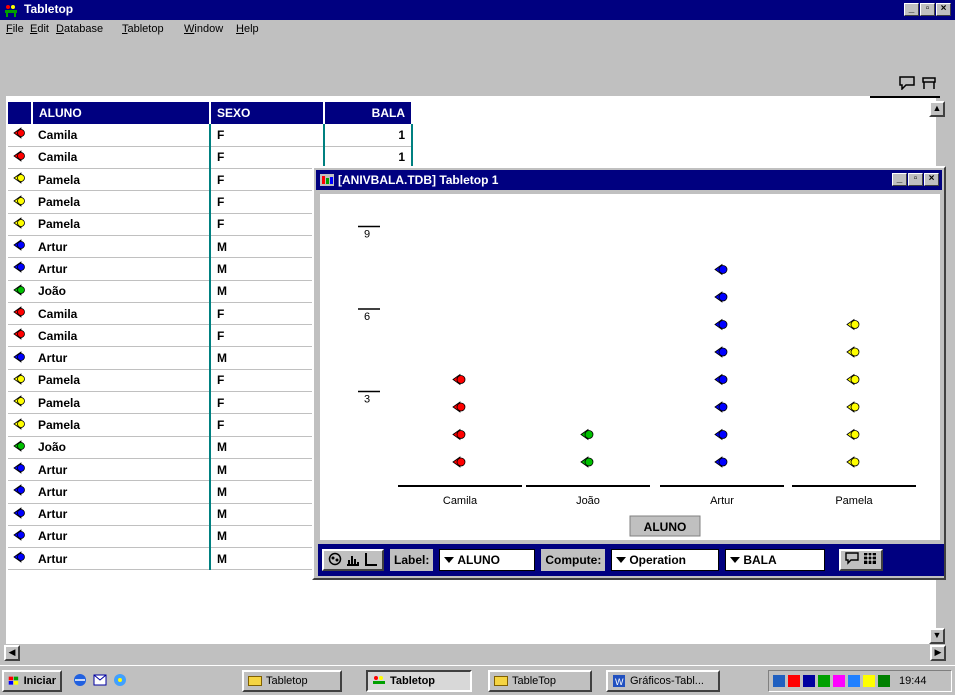 The height and width of the screenshot is (695, 955). What do you see at coordinates (15, 29) in the screenshot?
I see `menu-file: File` at bounding box center [15, 29].